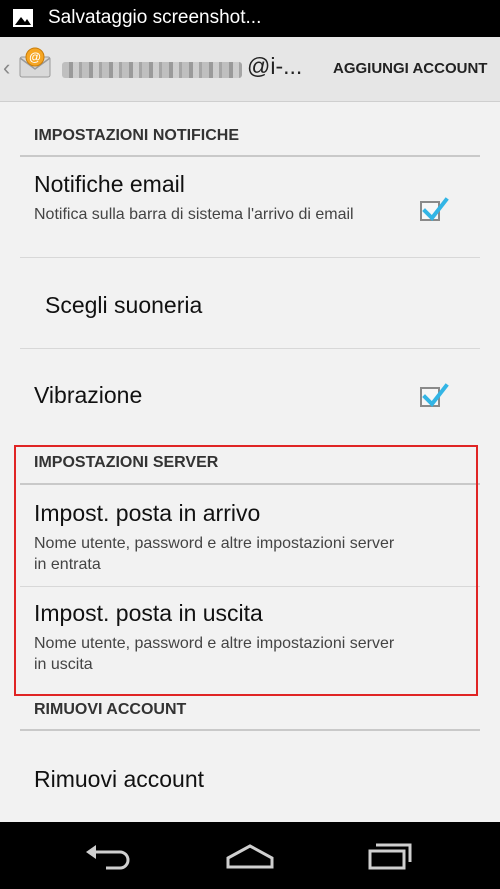 The image size is (500, 889). What do you see at coordinates (250, 394) in the screenshot?
I see `pref-vibration: Vibrazione` at bounding box center [250, 394].